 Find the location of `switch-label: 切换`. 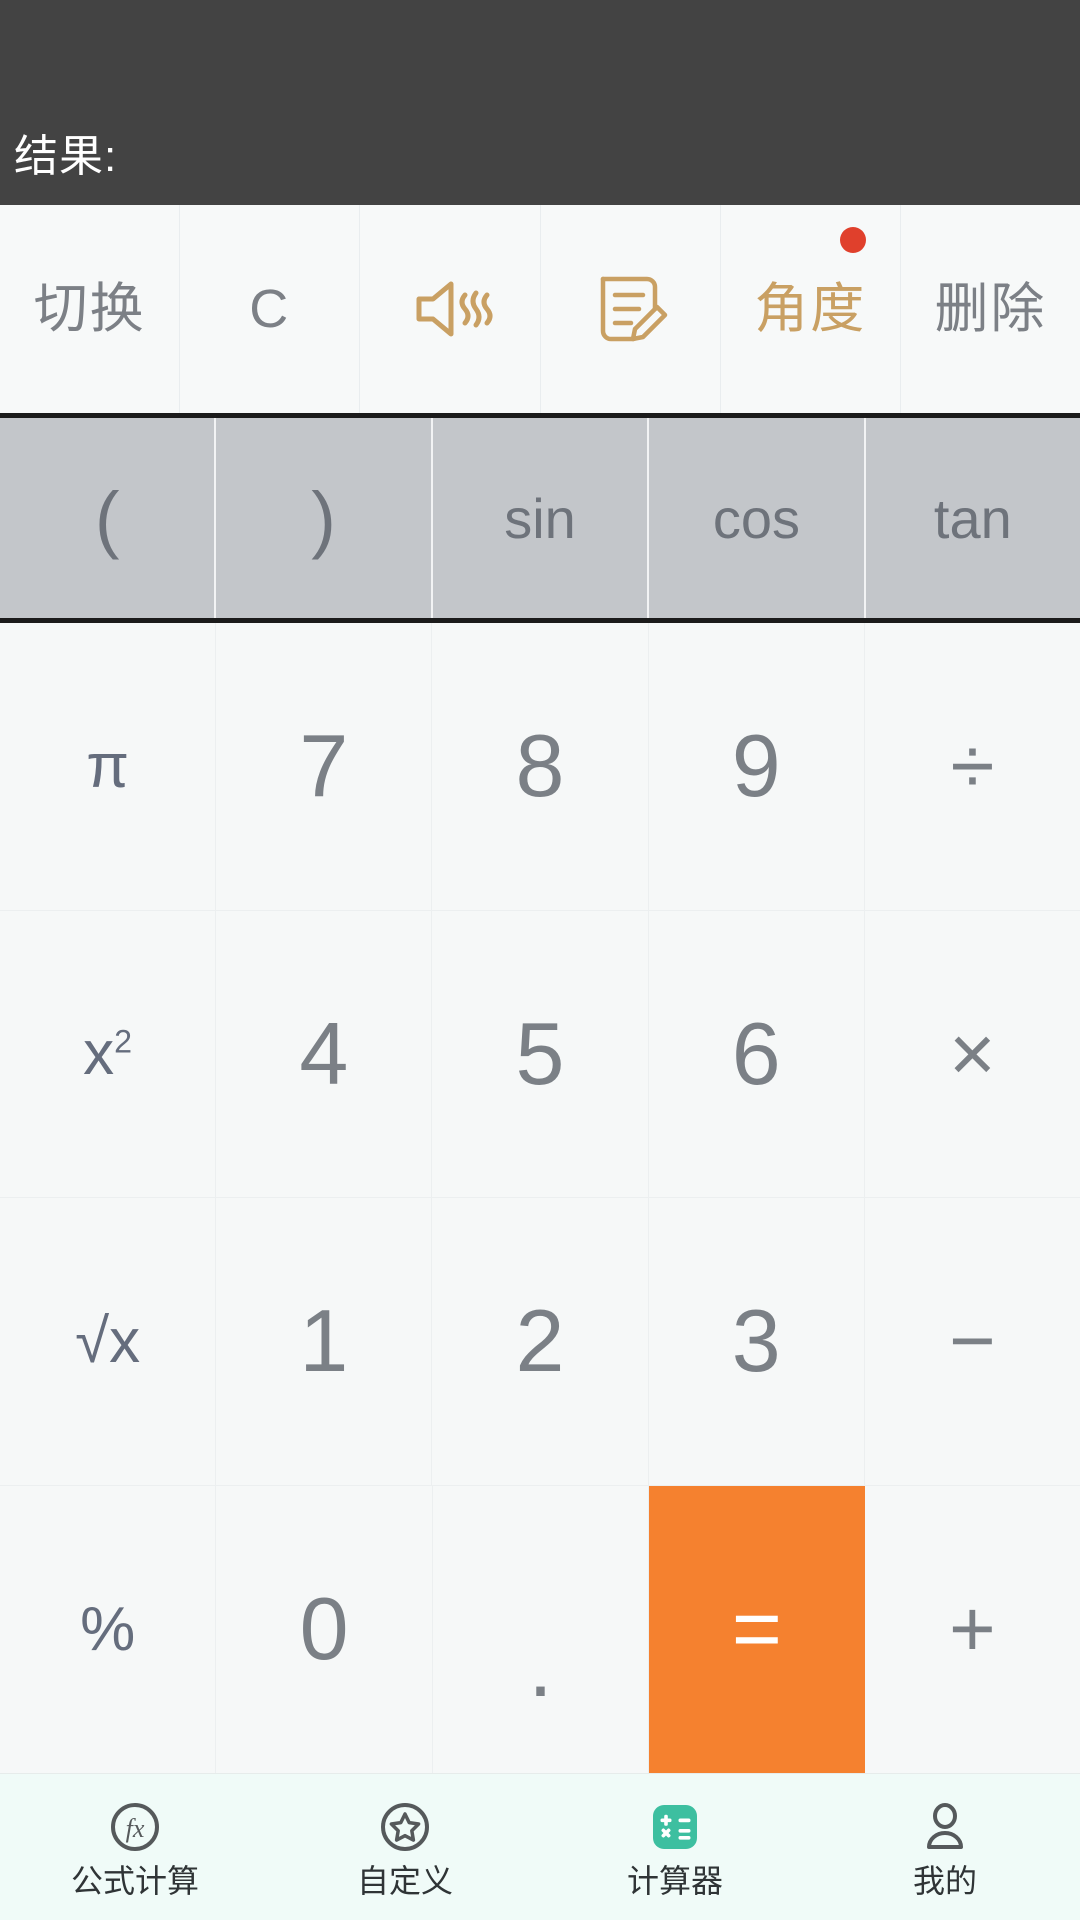

switch-label: 切换 is located at coordinates (89, 309).